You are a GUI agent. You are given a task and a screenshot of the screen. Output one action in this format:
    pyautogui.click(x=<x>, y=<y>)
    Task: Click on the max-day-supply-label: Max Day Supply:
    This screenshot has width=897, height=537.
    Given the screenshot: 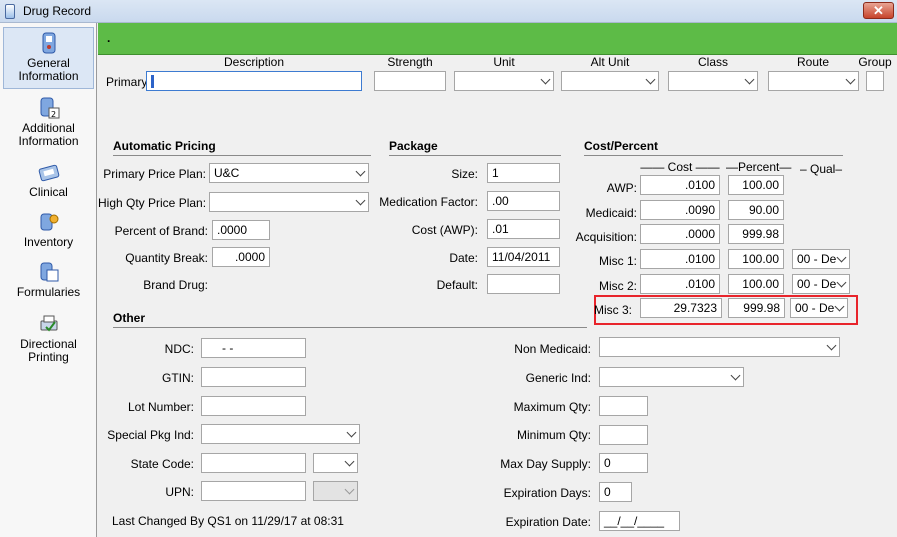 What is the action you would take?
    pyautogui.click(x=545, y=464)
    